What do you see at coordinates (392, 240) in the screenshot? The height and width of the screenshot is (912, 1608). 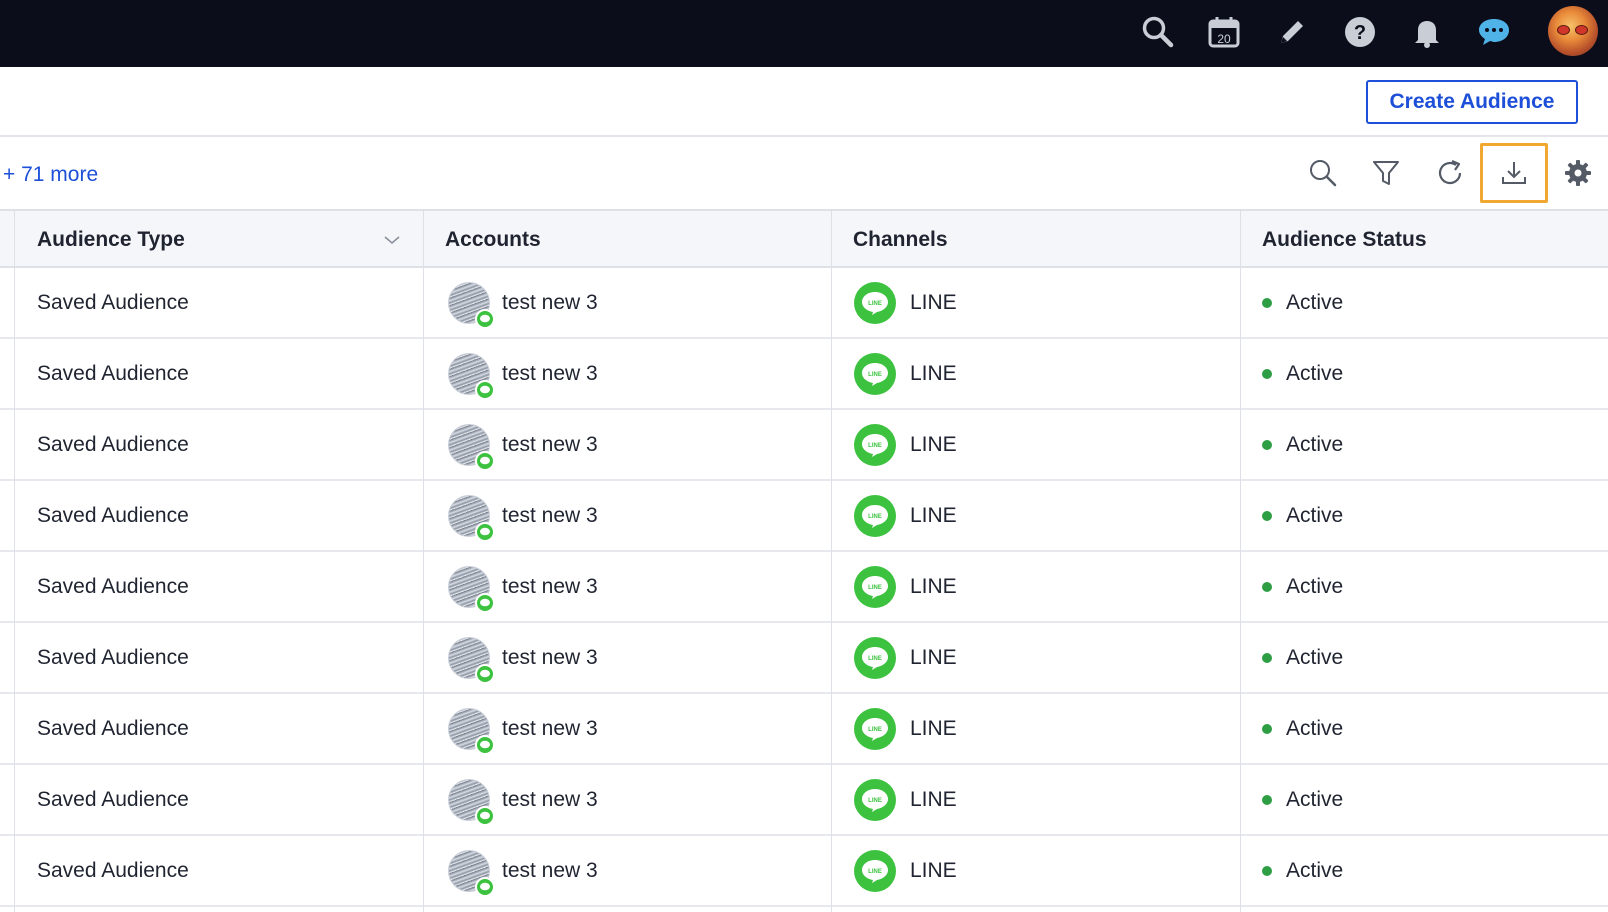 I see `chevron-down-icon` at bounding box center [392, 240].